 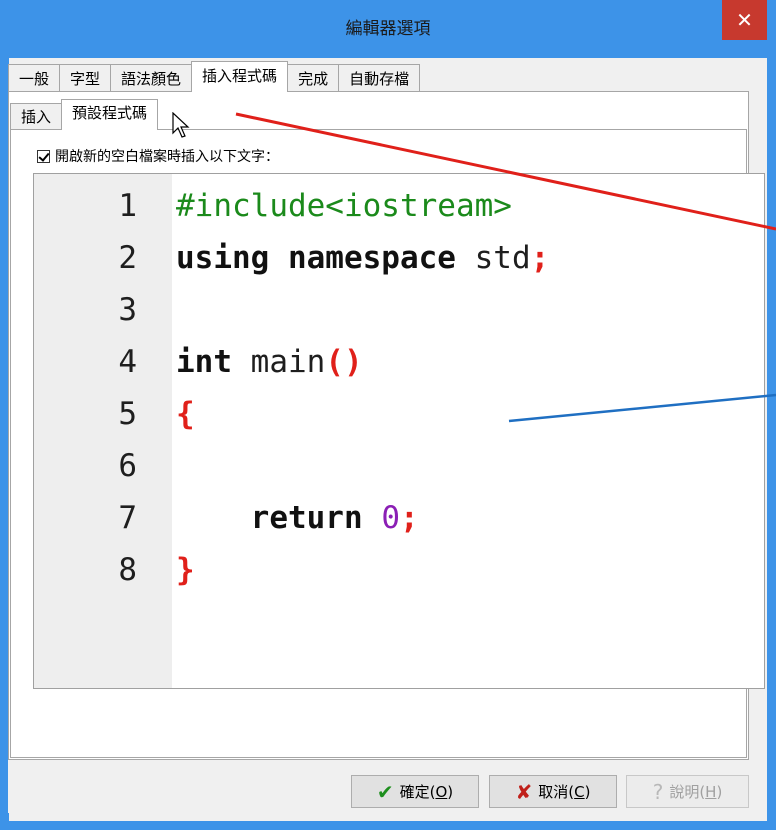 What do you see at coordinates (127, 362) in the screenshot?
I see `line-number: 4` at bounding box center [127, 362].